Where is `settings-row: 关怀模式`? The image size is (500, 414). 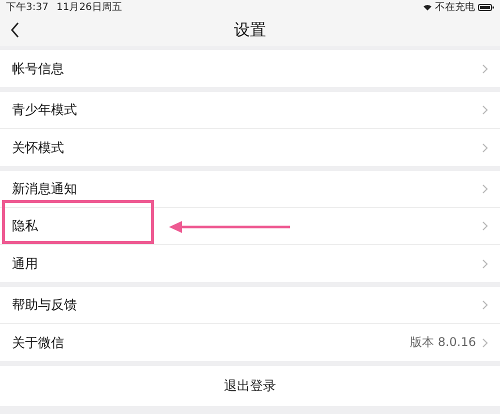 settings-row: 关怀模式 is located at coordinates (250, 147).